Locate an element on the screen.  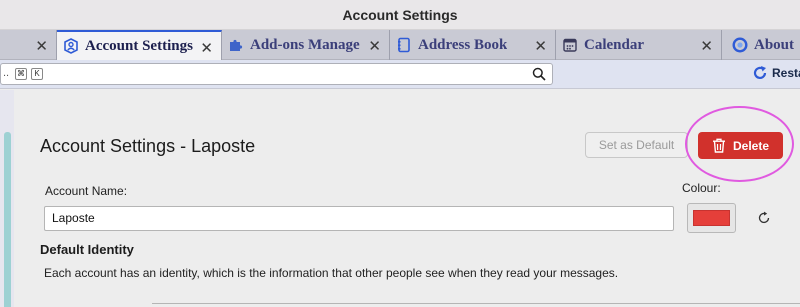
search-icon is located at coordinates (539, 74).